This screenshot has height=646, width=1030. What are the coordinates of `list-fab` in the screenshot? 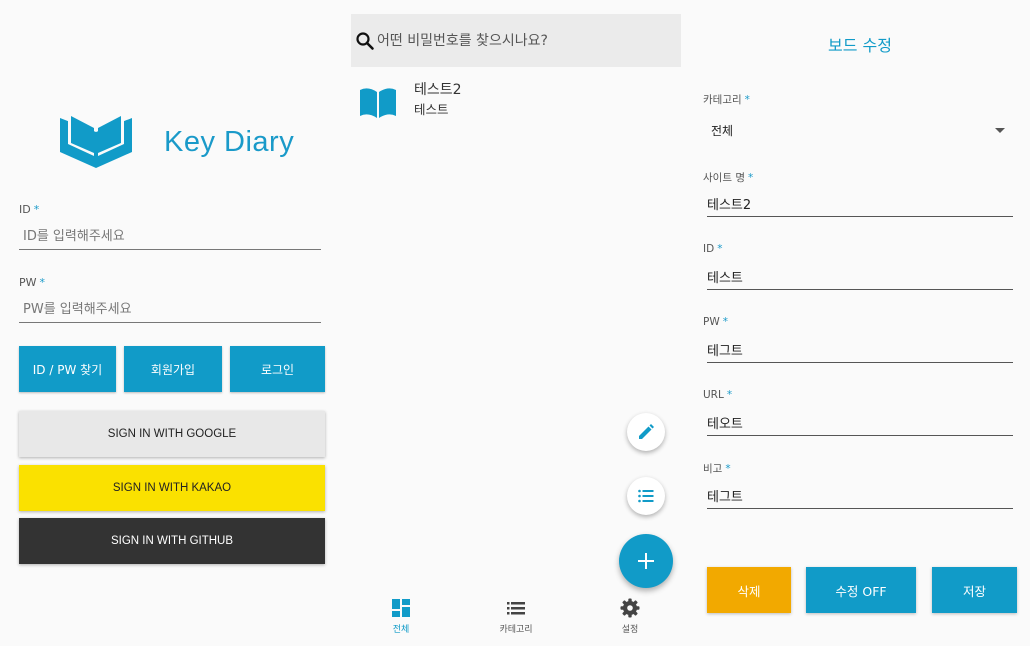 It's located at (646, 496).